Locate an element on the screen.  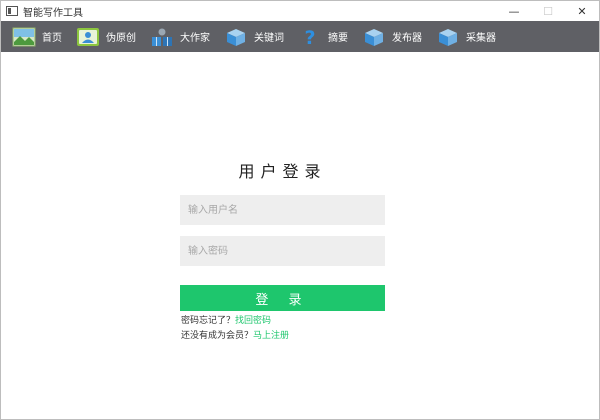
question-mark-icon: ? is located at coordinates (309, 37).